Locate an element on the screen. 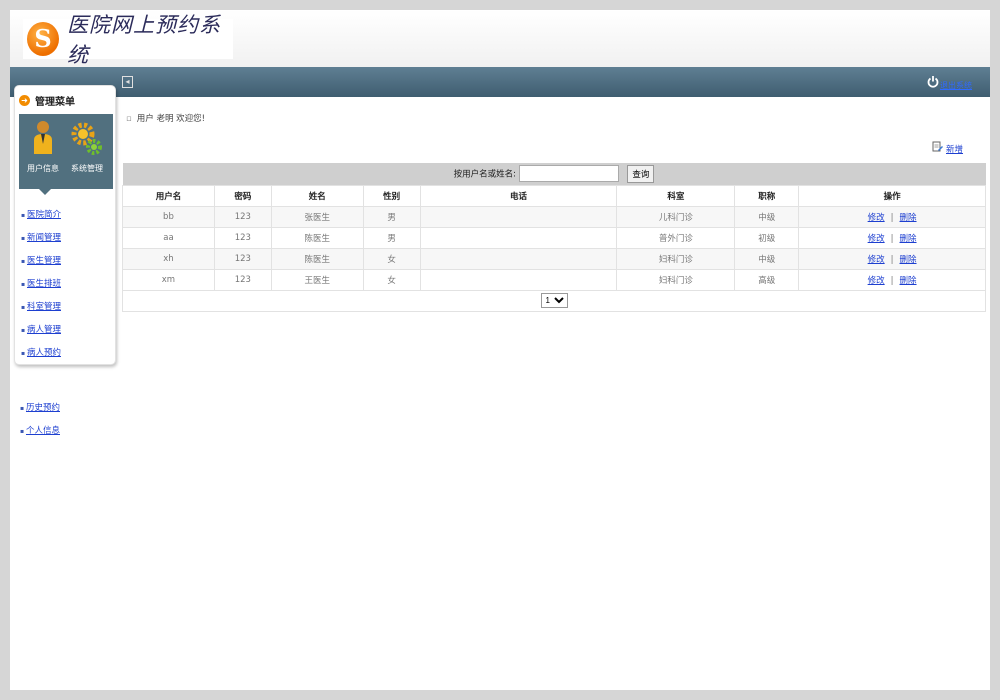  add-document-icon is located at coordinates (937, 147).